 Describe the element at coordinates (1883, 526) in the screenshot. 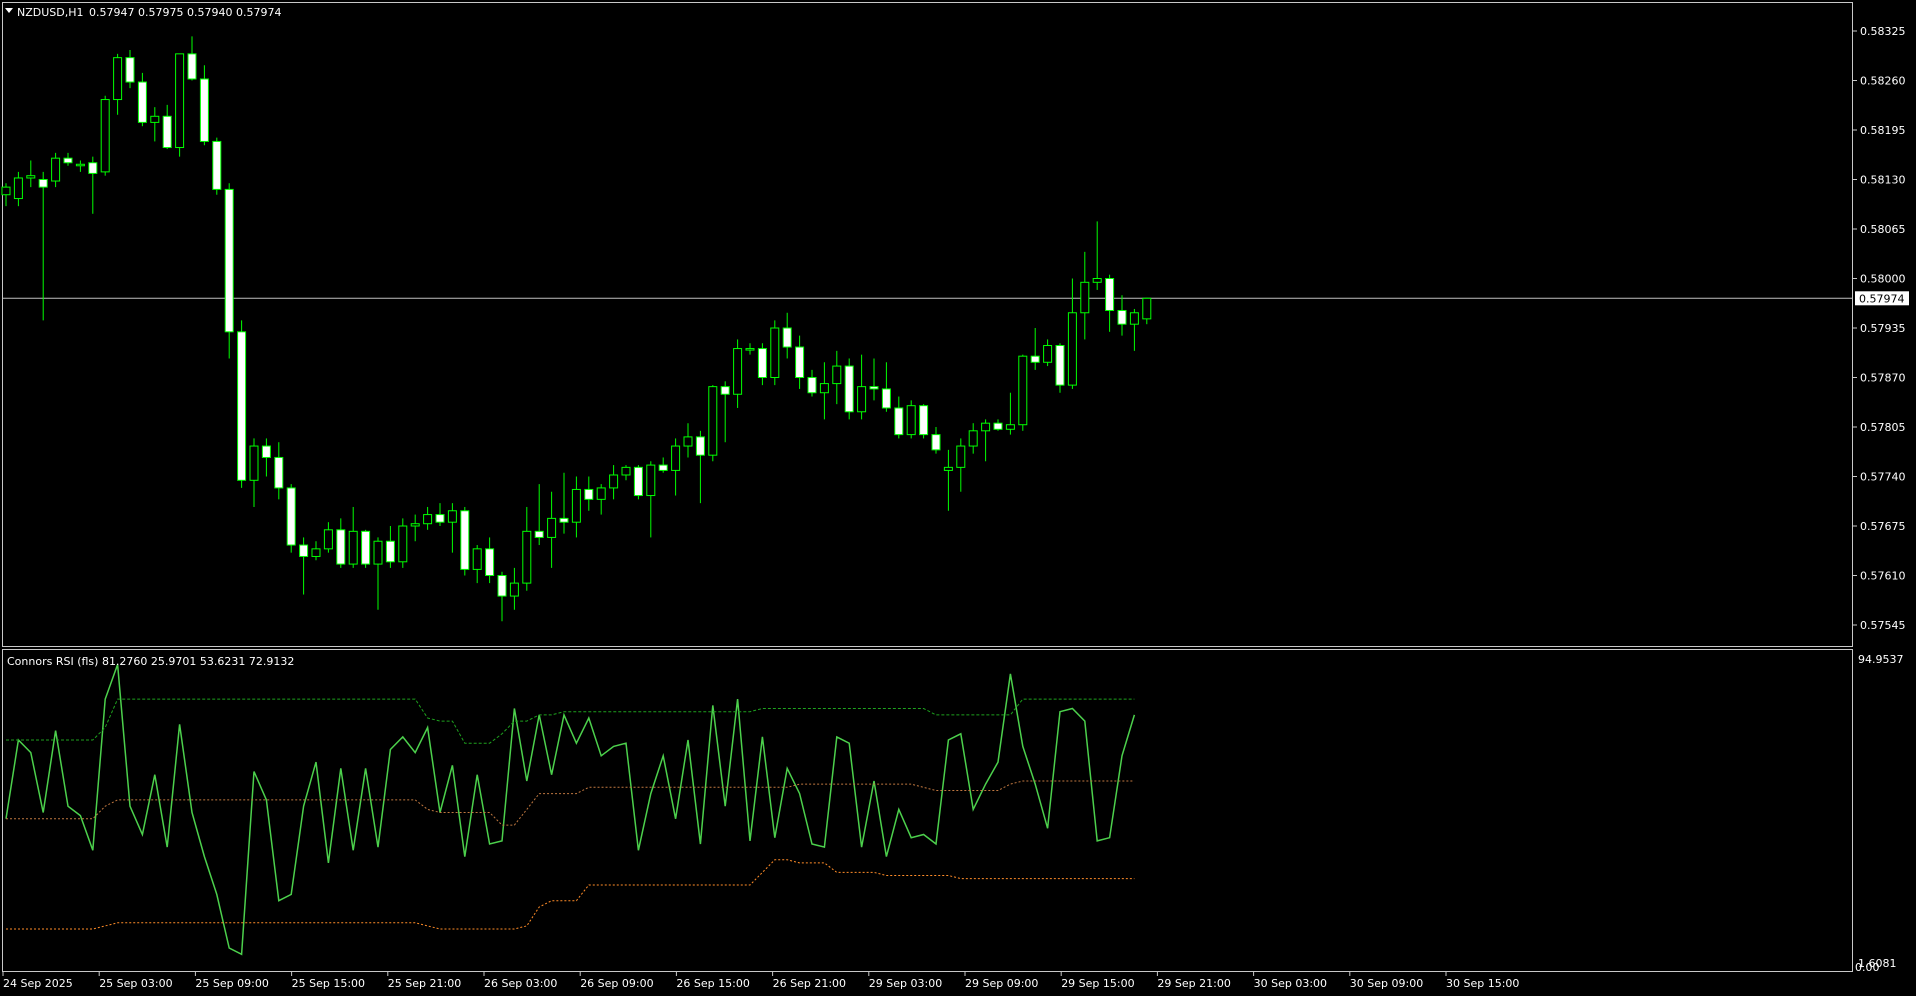

I see `price-tick-label: 0.57675` at that location.